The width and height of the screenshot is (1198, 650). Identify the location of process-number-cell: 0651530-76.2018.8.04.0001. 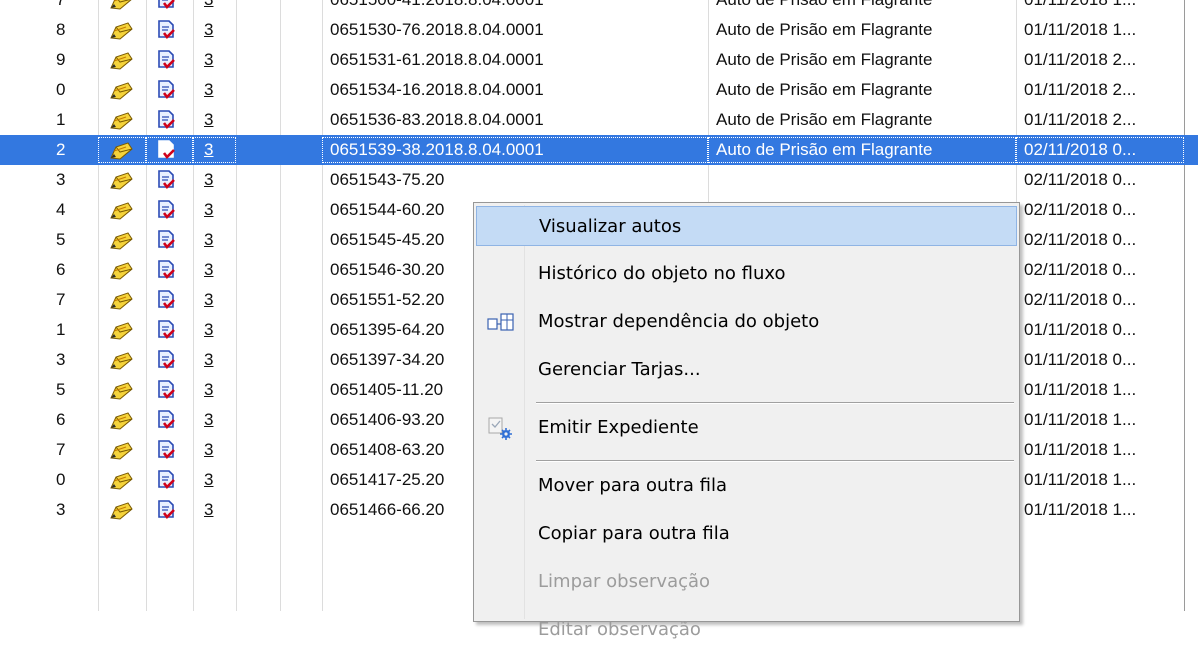
(437, 29).